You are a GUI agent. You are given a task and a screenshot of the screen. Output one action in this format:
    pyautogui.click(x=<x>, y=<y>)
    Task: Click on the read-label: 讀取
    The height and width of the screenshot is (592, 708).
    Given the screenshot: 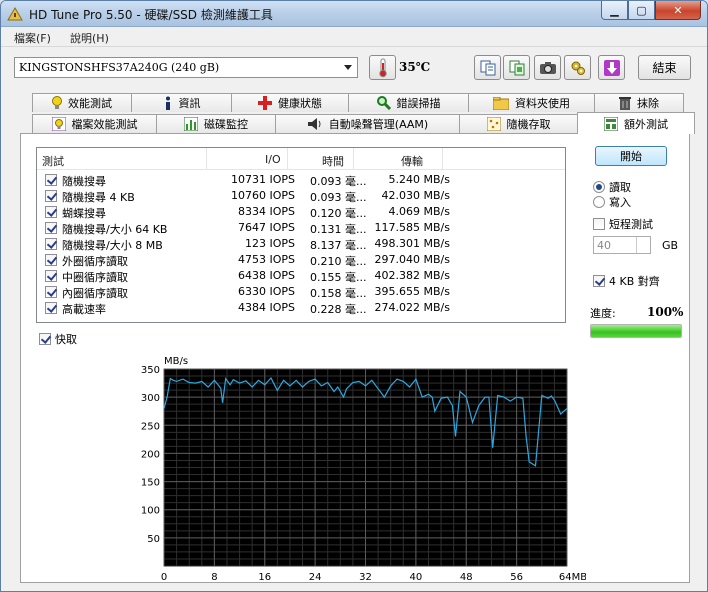 What is the action you would take?
    pyautogui.click(x=620, y=187)
    